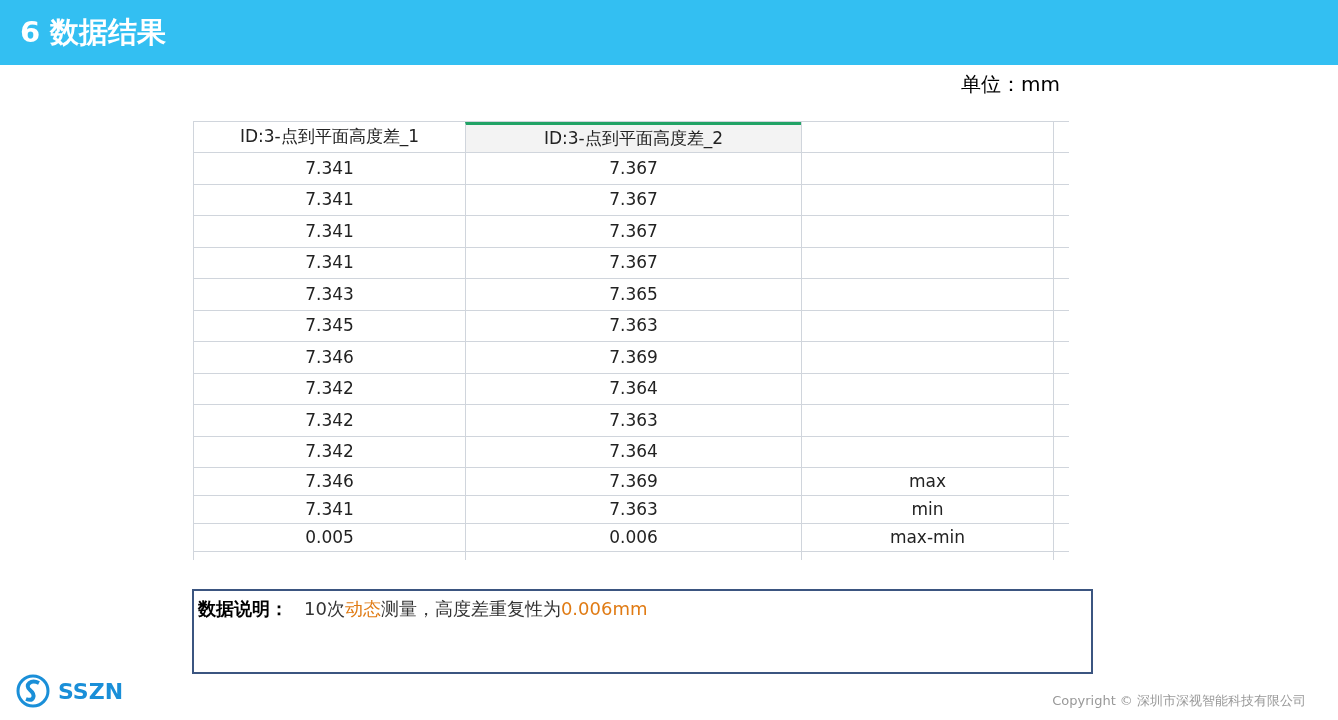 This screenshot has width=1338, height=720. Describe the element at coordinates (927, 137) in the screenshot. I see `column-header` at that location.